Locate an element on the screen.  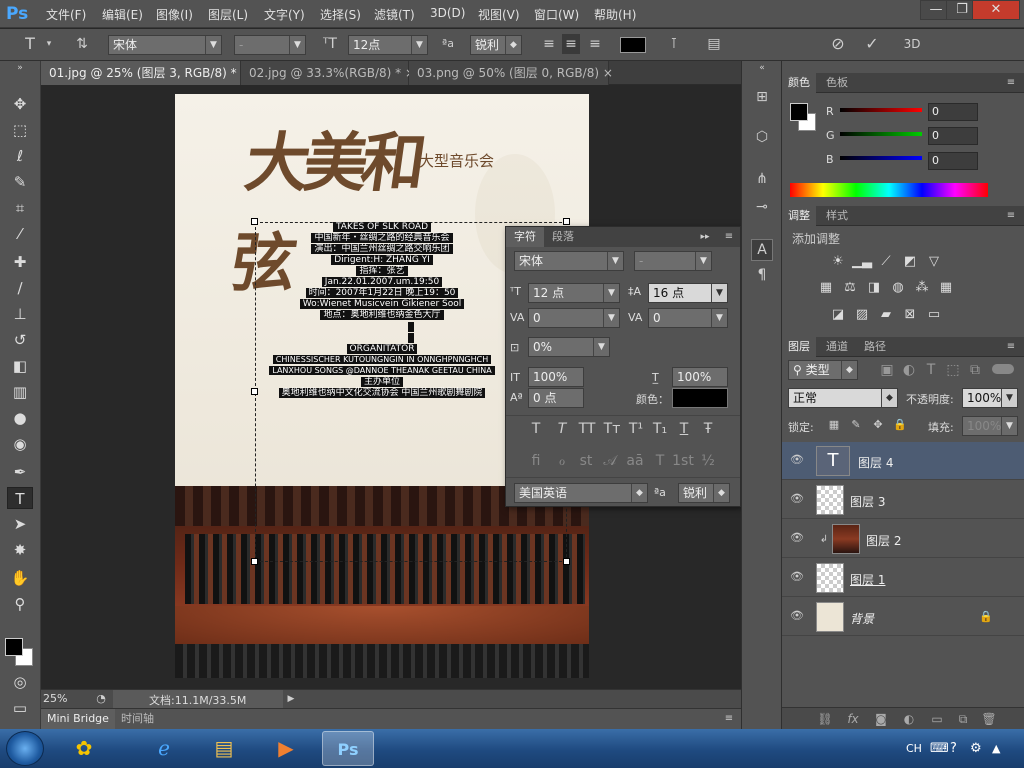
tab-adjustments: 调整 is located at coordinates (799, 216).